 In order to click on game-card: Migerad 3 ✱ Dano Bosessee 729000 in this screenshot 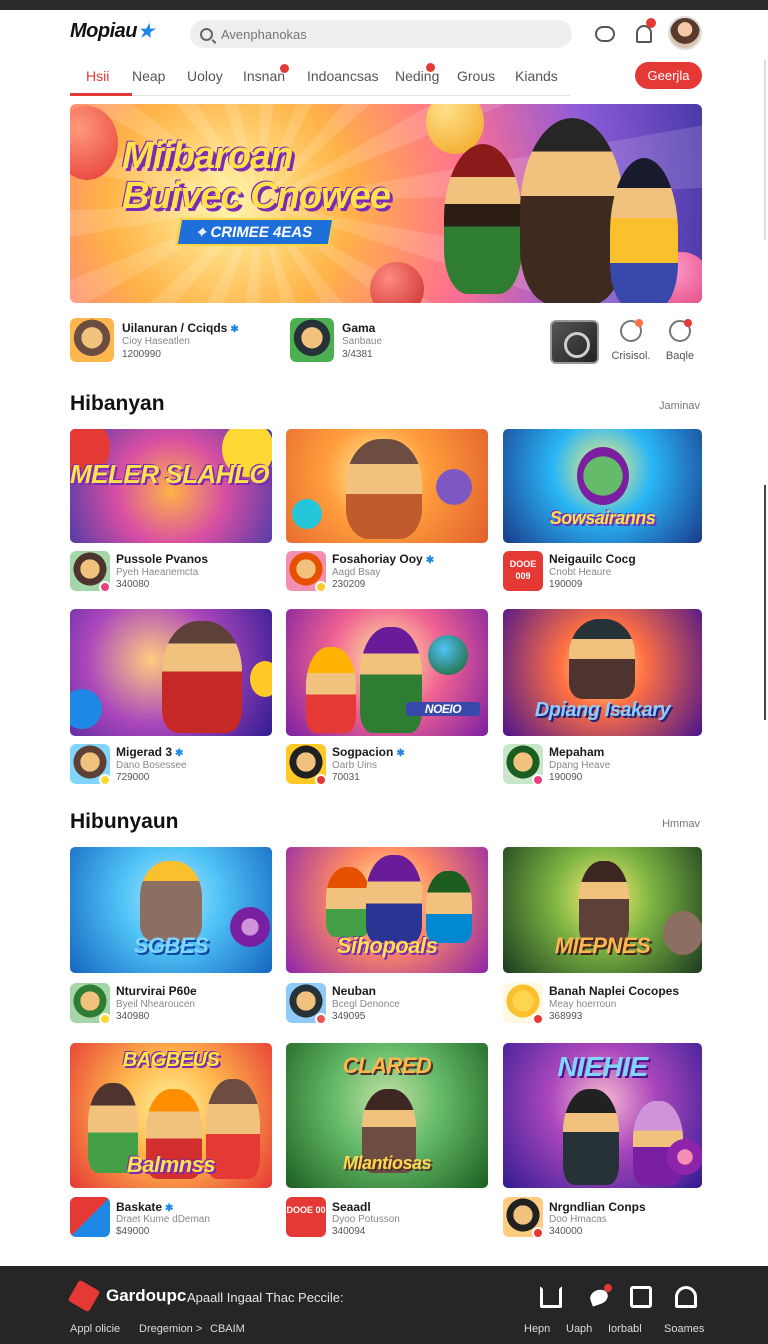, I will do `click(171, 698)`.